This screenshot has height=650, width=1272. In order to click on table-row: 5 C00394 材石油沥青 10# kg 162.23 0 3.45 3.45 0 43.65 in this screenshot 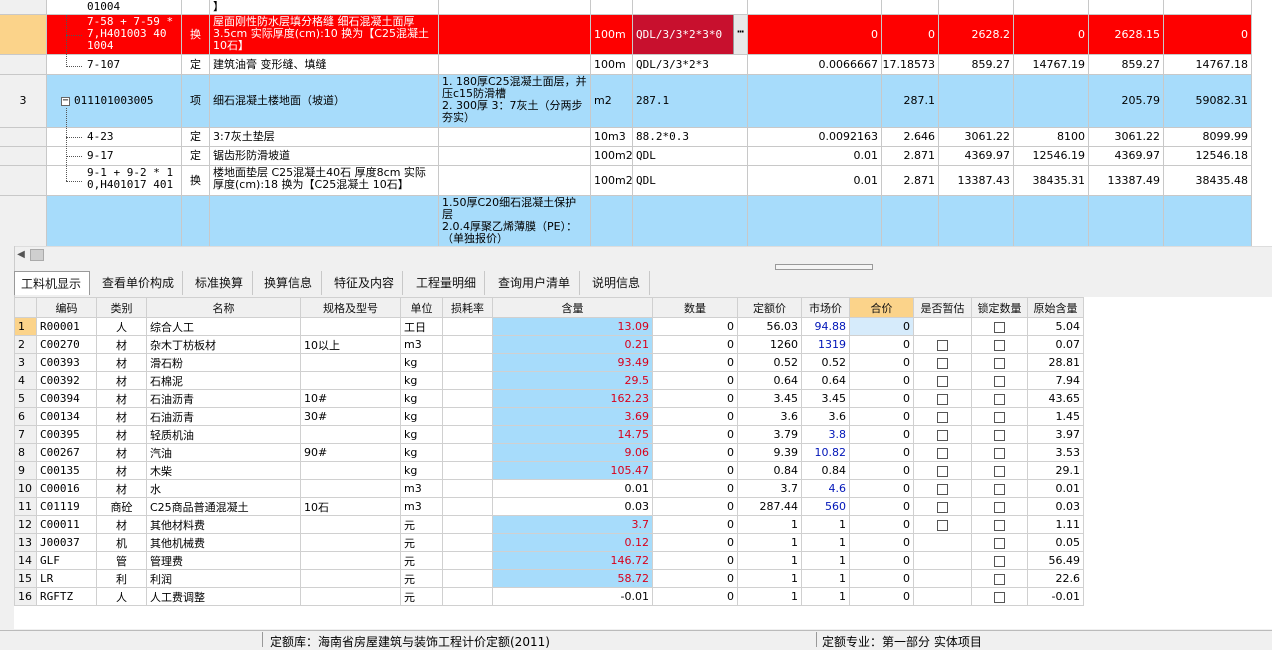, I will do `click(549, 398)`.